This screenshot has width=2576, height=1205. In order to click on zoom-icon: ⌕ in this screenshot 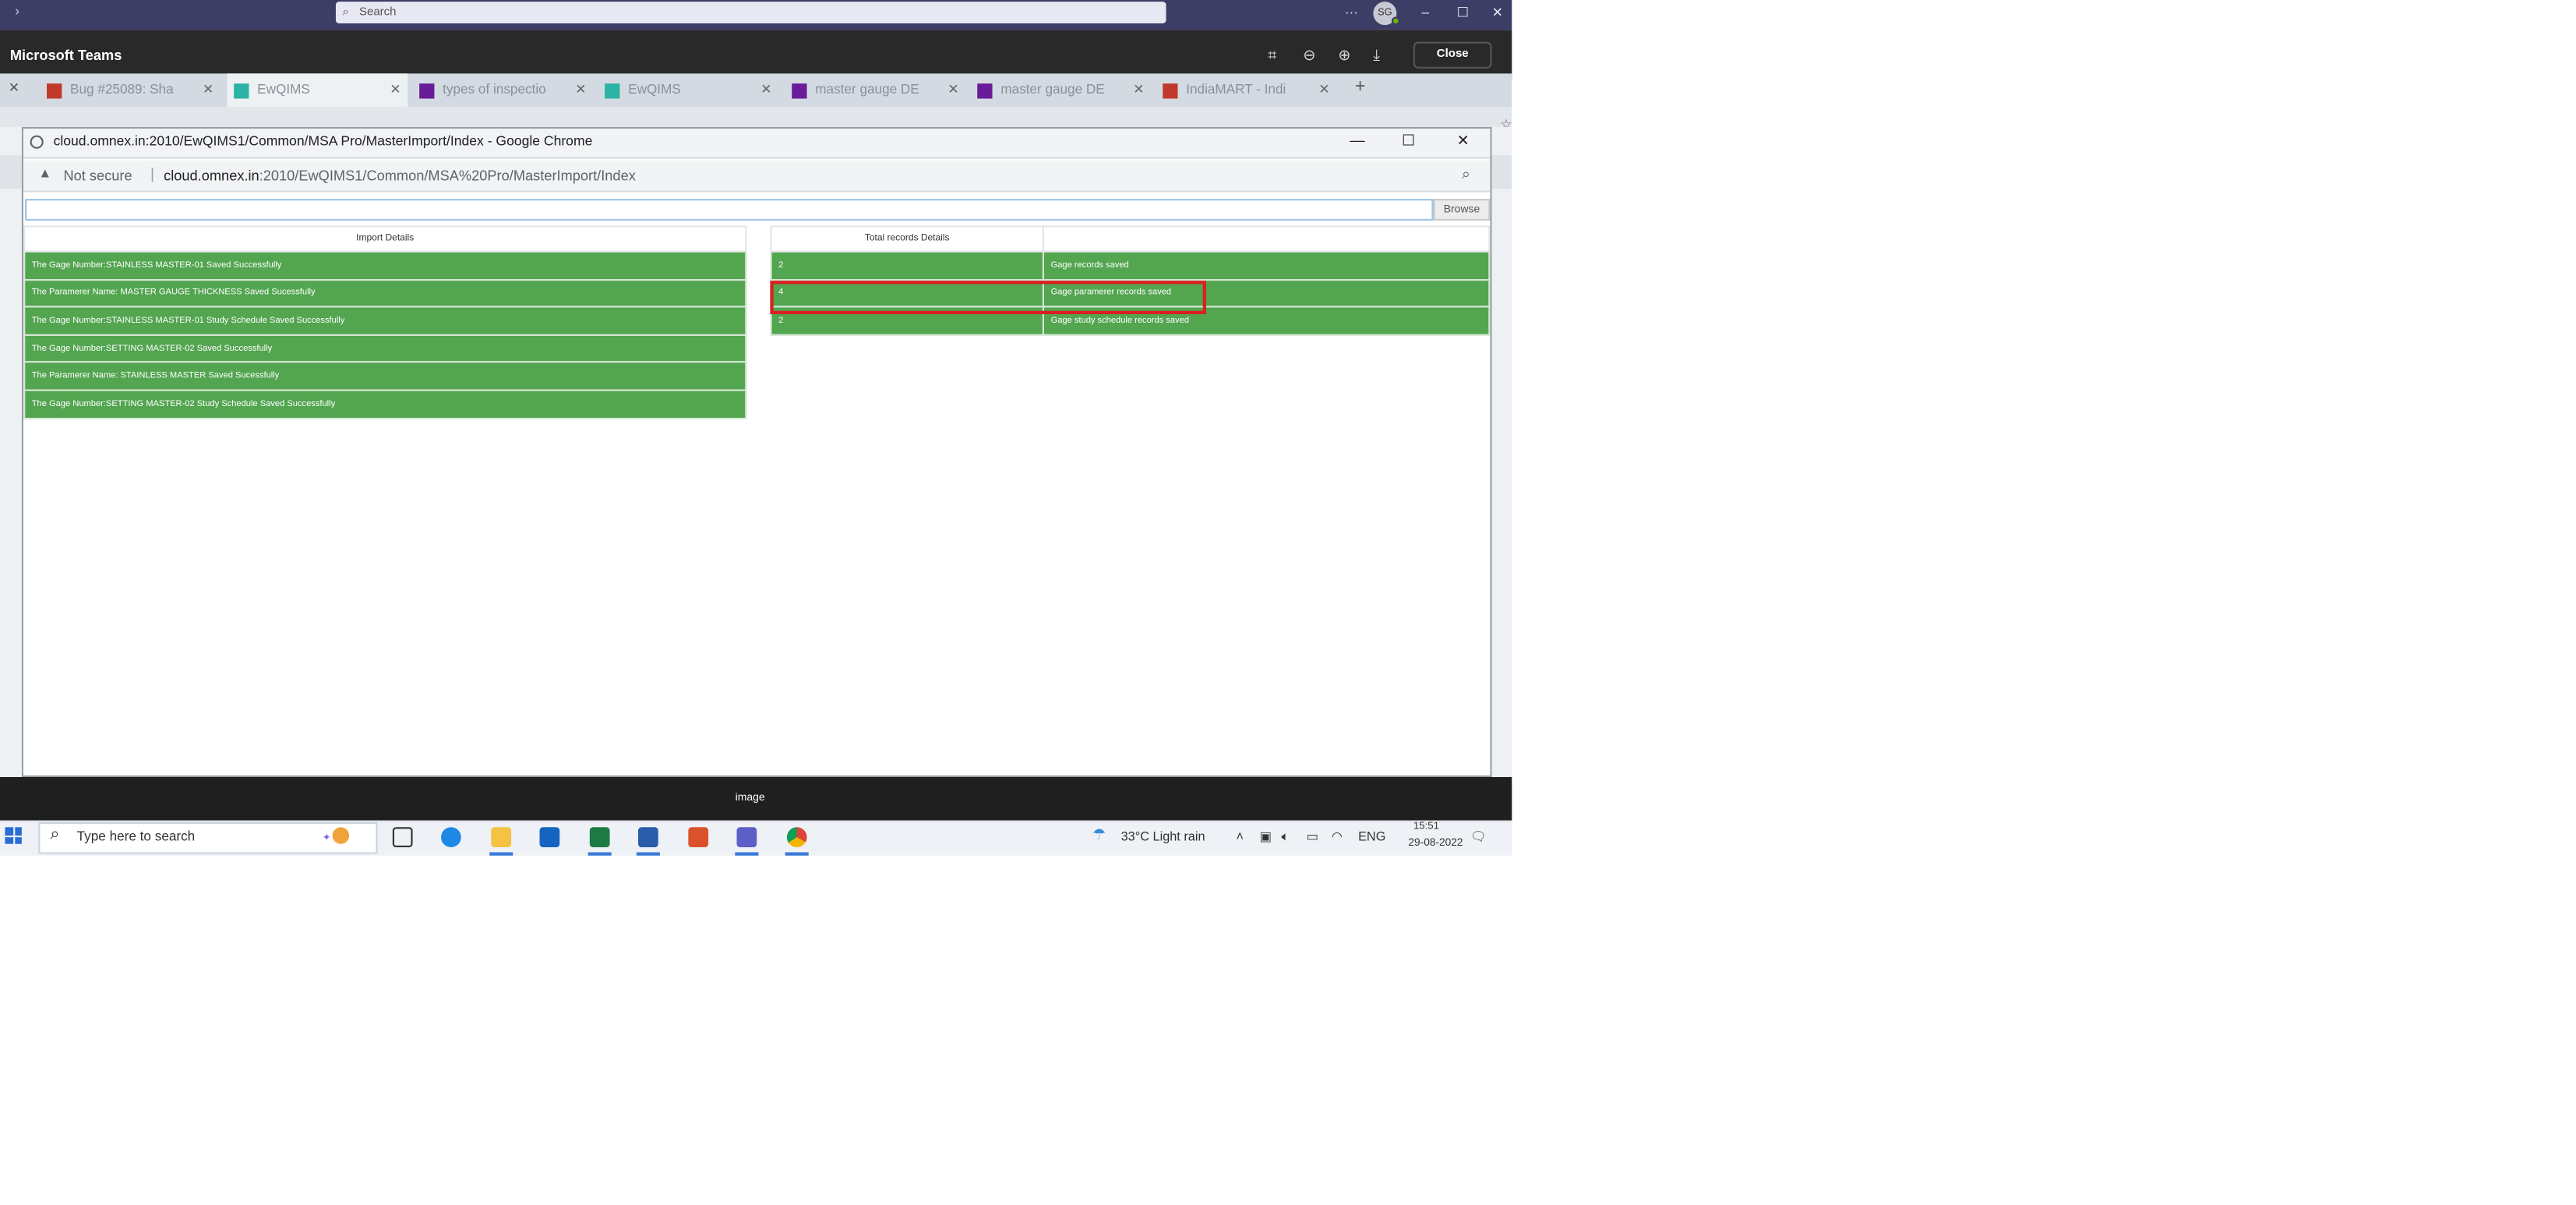, I will do `click(1466, 174)`.